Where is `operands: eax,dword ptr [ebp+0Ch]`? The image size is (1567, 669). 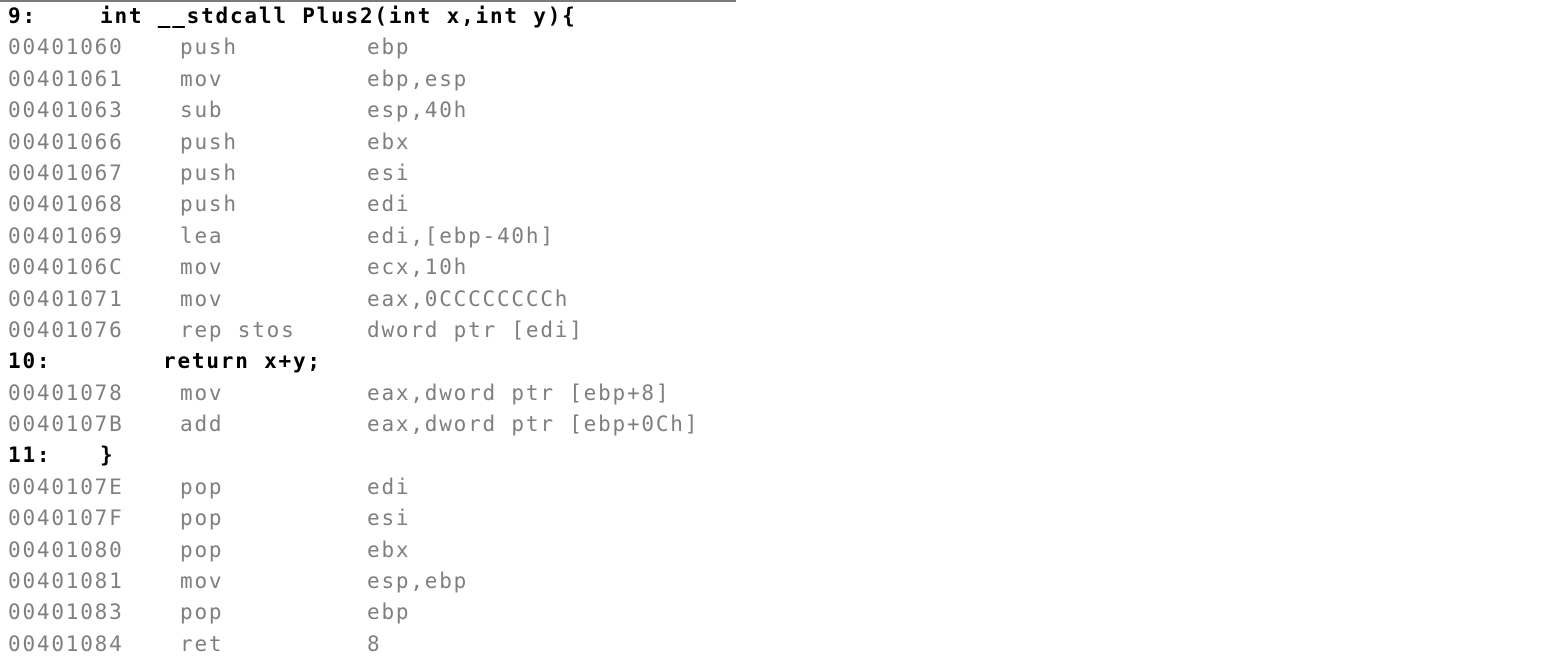 operands: eax,dword ptr [ebp+0Ch] is located at coordinates (533, 424).